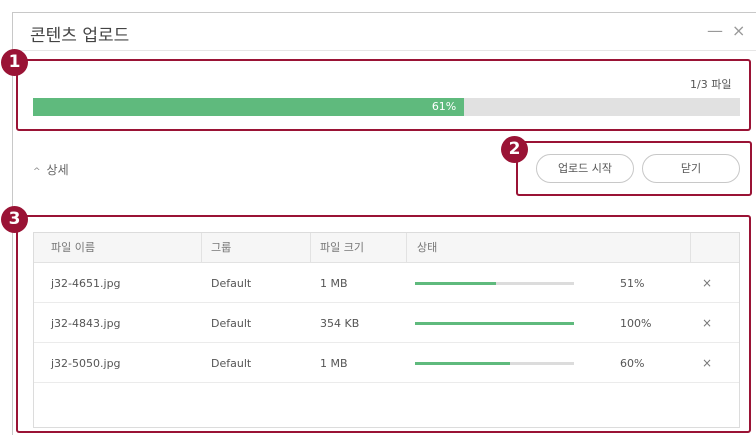  I want to click on callout-buttons-section, so click(634, 168).